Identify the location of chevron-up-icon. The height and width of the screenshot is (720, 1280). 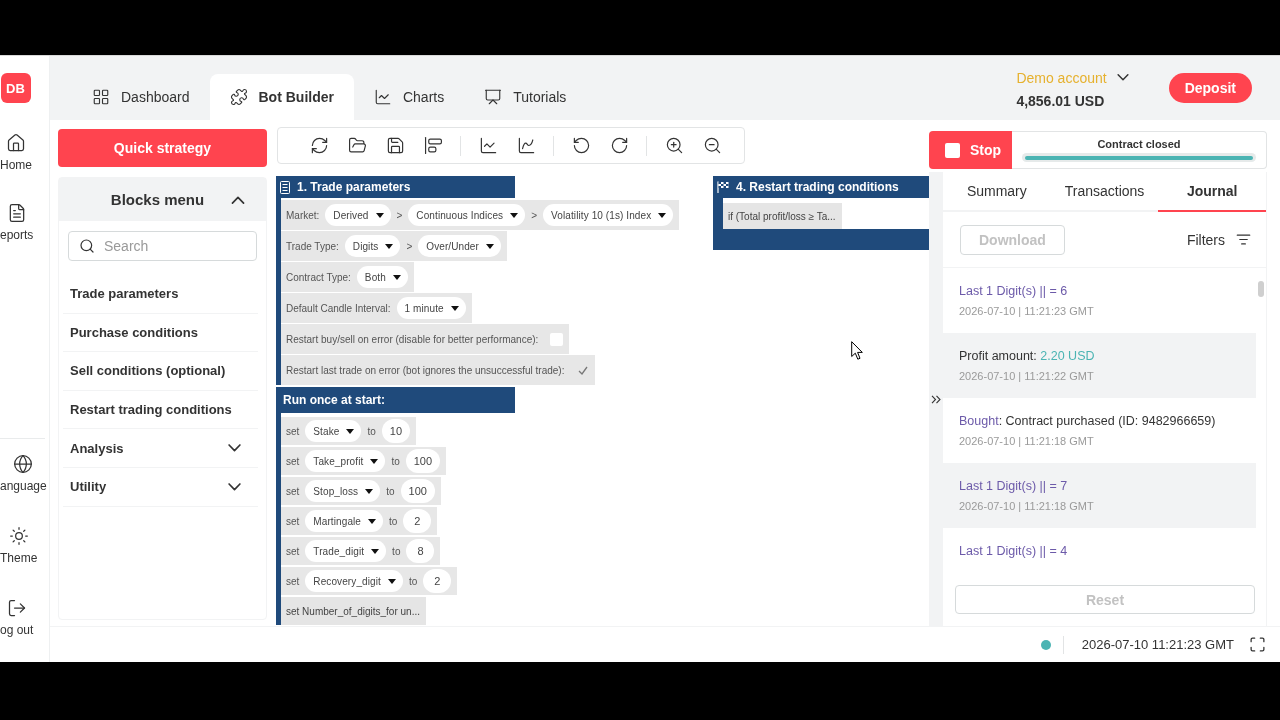
(238, 199).